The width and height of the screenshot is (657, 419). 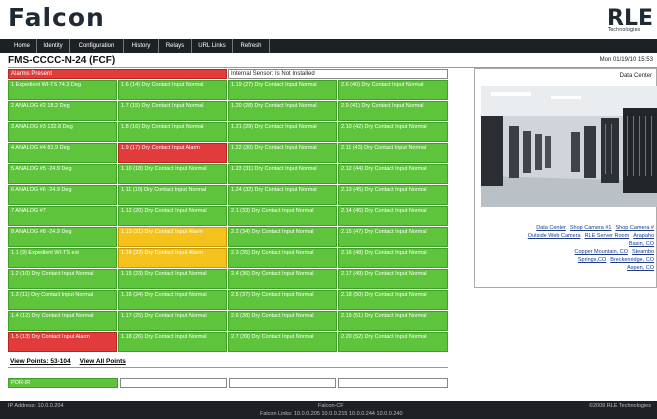 What do you see at coordinates (393, 195) in the screenshot?
I see `point-cell: 2.13 (45) Dry Contact Input Normal` at bounding box center [393, 195].